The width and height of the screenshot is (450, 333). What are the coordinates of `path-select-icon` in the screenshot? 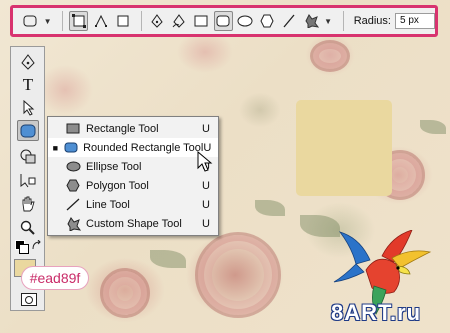 It's located at (28, 180).